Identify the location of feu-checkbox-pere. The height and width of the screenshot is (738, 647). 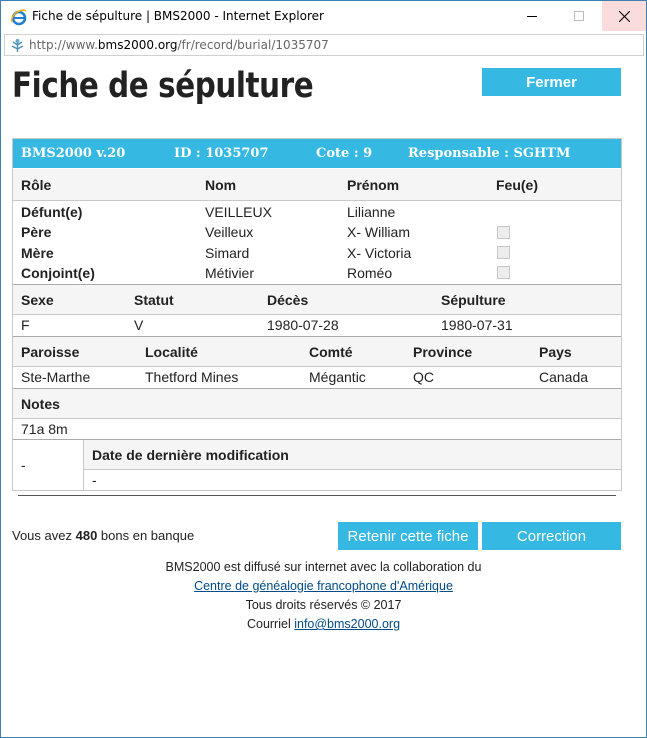
(503, 232).